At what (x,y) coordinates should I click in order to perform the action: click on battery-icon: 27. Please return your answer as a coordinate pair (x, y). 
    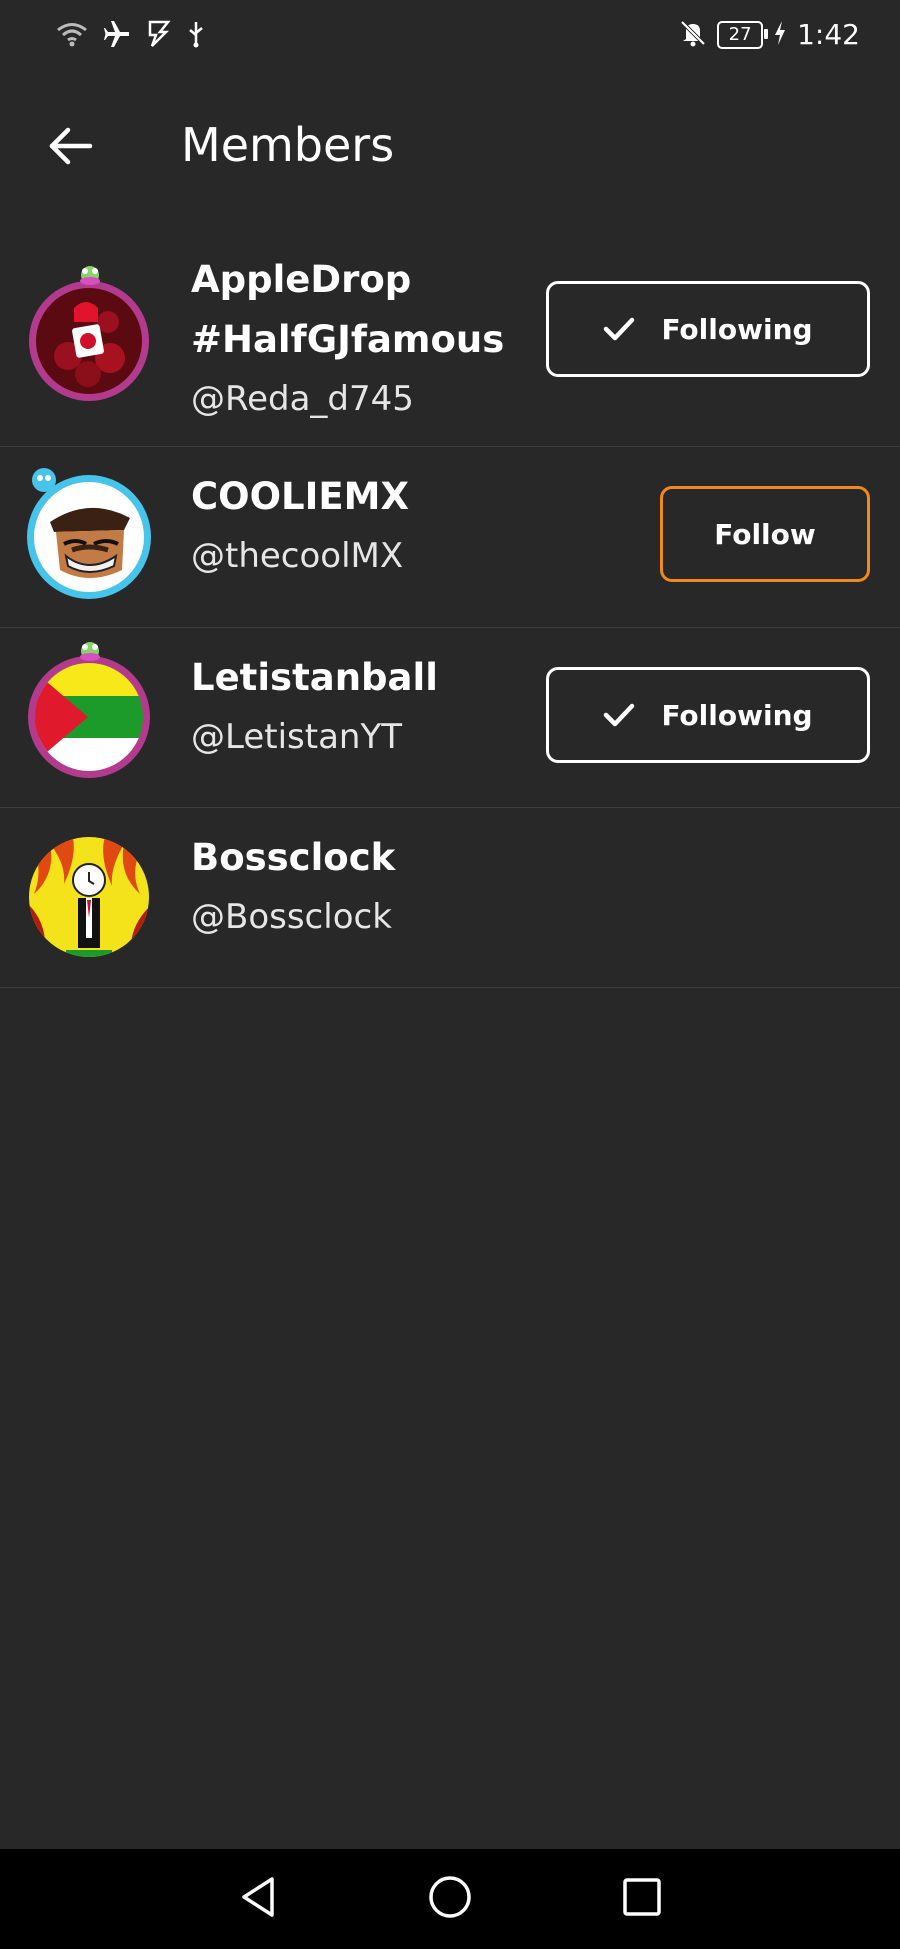
    Looking at the image, I should click on (743, 34).